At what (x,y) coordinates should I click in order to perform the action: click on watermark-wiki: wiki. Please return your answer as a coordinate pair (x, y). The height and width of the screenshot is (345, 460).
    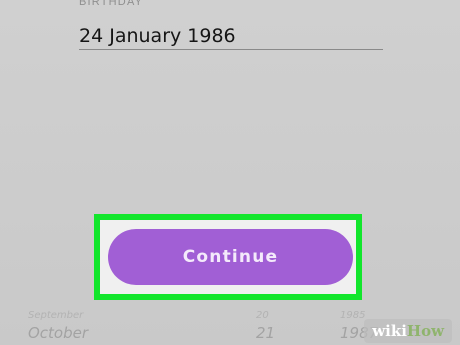
    Looking at the image, I should click on (389, 331).